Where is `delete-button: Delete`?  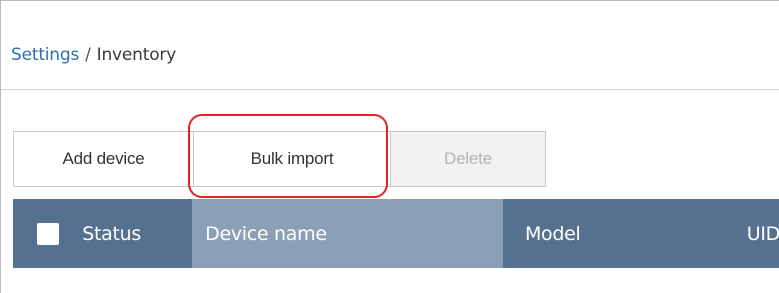
delete-button: Delete is located at coordinates (468, 159).